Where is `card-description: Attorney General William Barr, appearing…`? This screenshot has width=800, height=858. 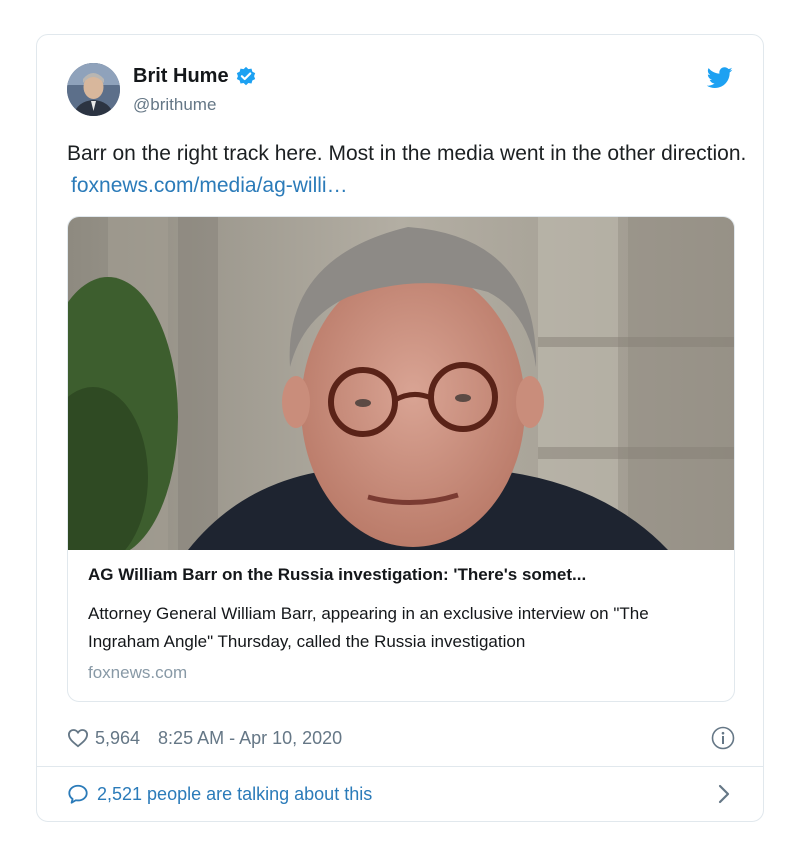
card-description: Attorney General William Barr, appearing… is located at coordinates (368, 627).